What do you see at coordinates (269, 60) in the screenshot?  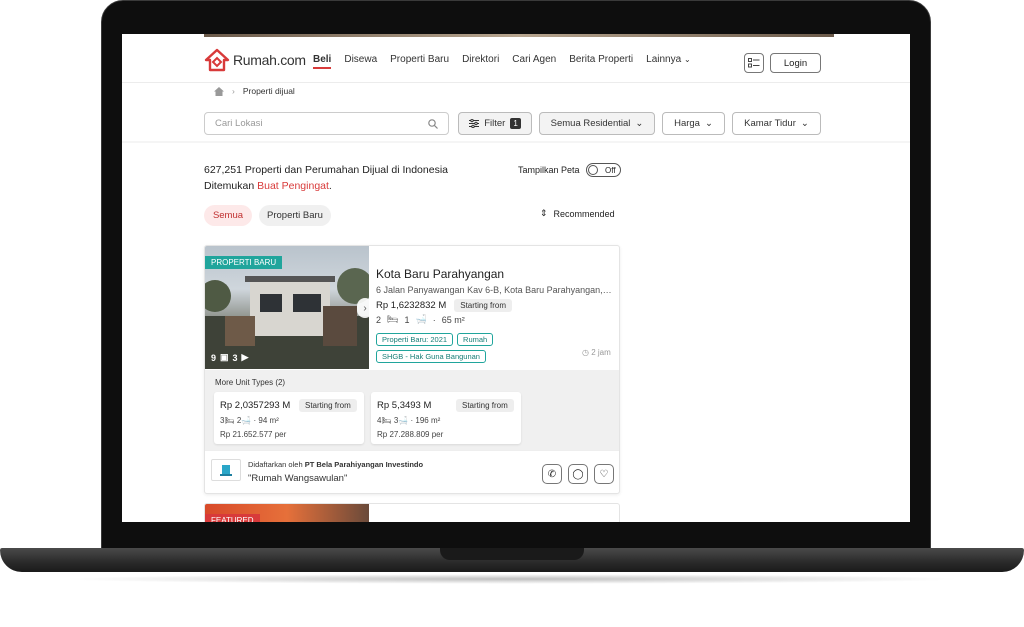 I see `logo-text: Rumah.com` at bounding box center [269, 60].